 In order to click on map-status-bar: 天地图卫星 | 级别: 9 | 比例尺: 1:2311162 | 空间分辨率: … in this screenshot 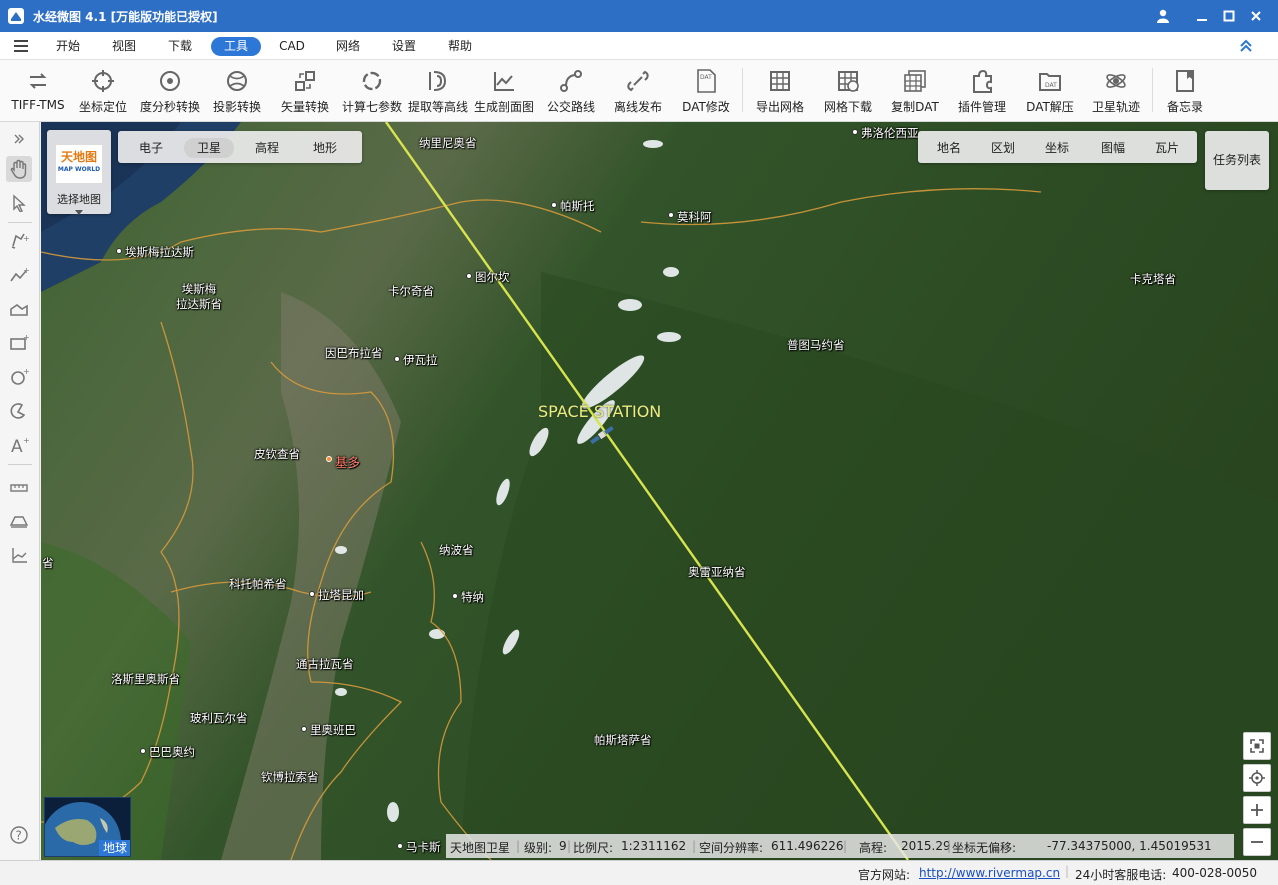, I will do `click(840, 846)`.